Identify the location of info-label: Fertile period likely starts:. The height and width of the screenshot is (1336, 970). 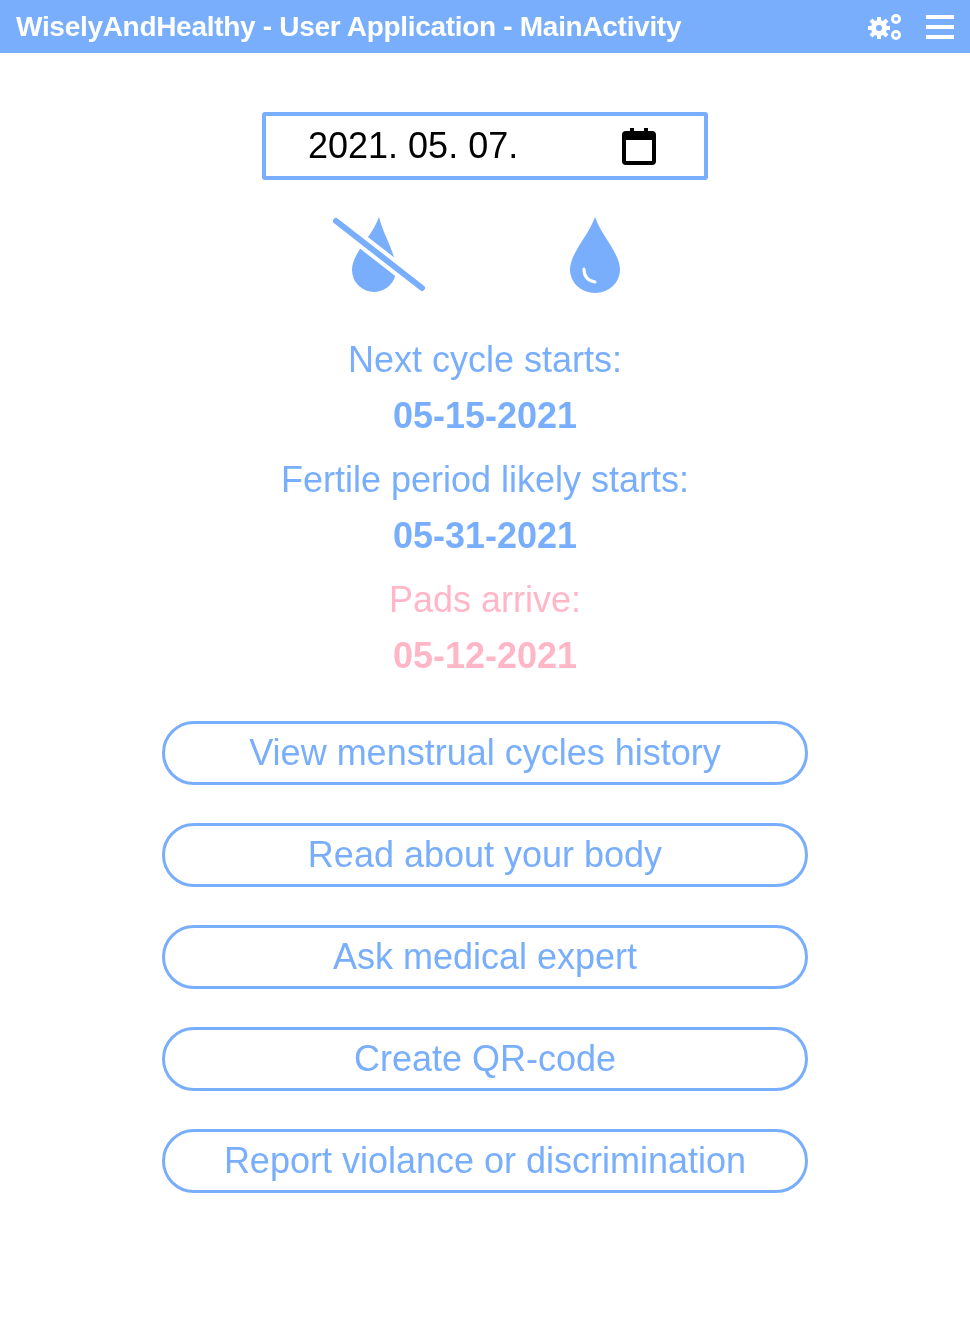
(485, 480).